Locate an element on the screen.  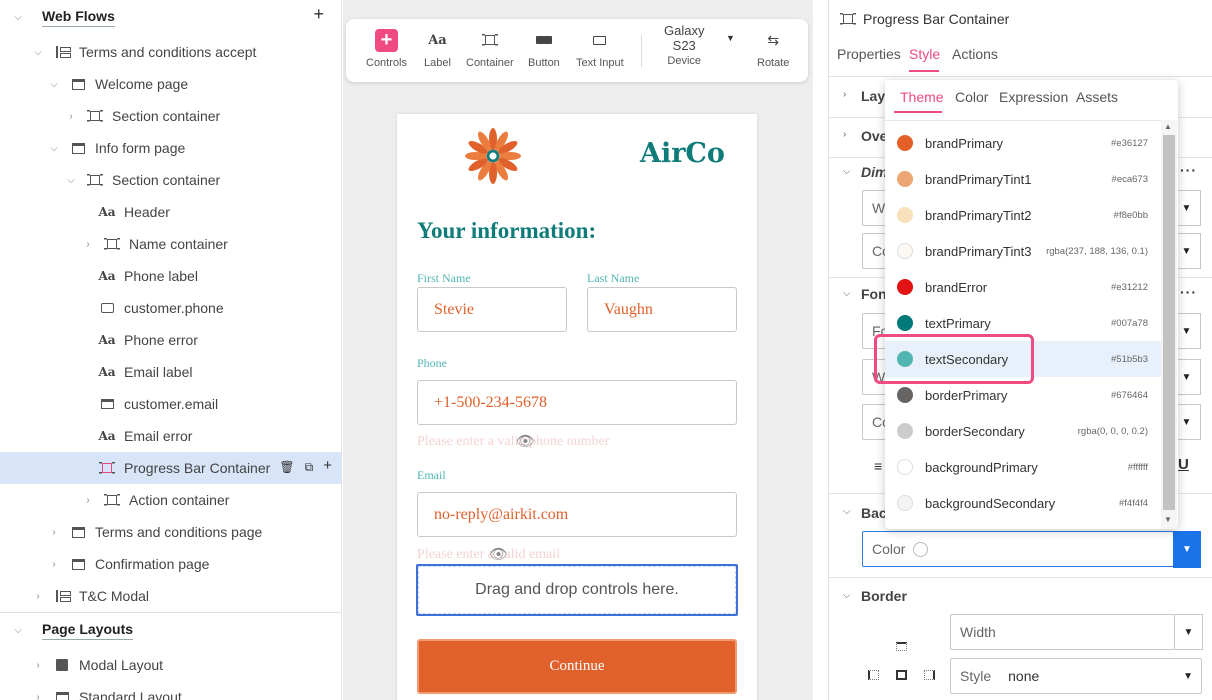
text-input-control-button: Text Input is located at coordinates (600, 49).